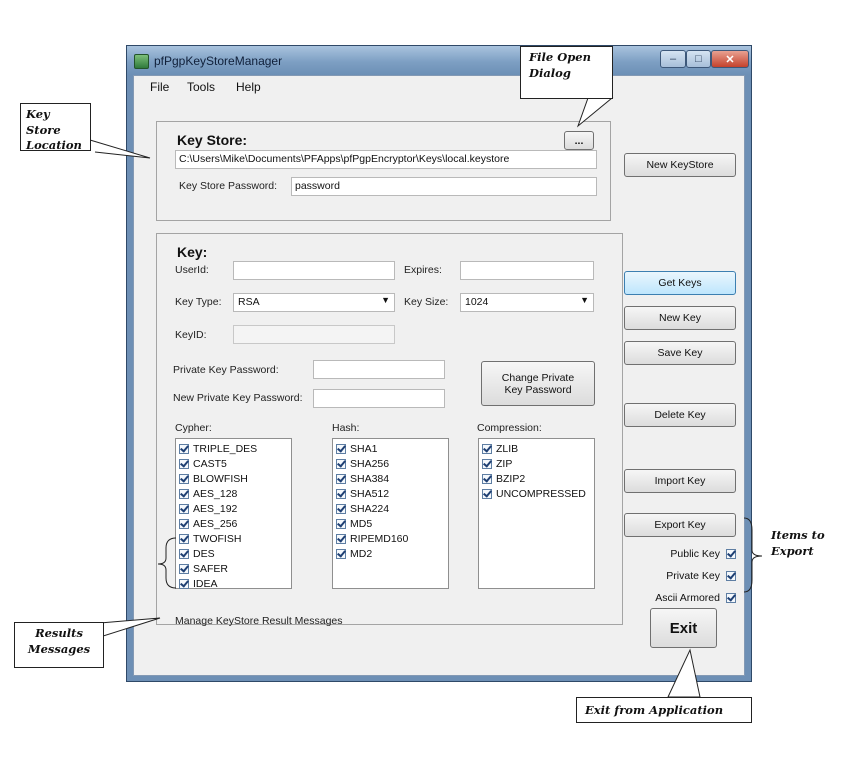  Describe the element at coordinates (680, 576) in the screenshot. I see `export-private-key-option: Private Key` at that location.